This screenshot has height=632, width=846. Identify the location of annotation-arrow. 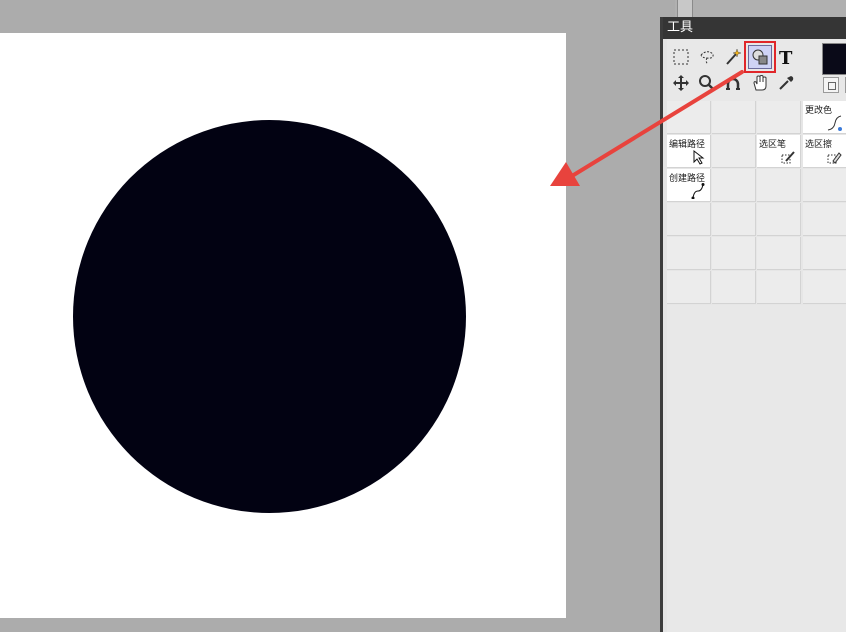
(647, 128).